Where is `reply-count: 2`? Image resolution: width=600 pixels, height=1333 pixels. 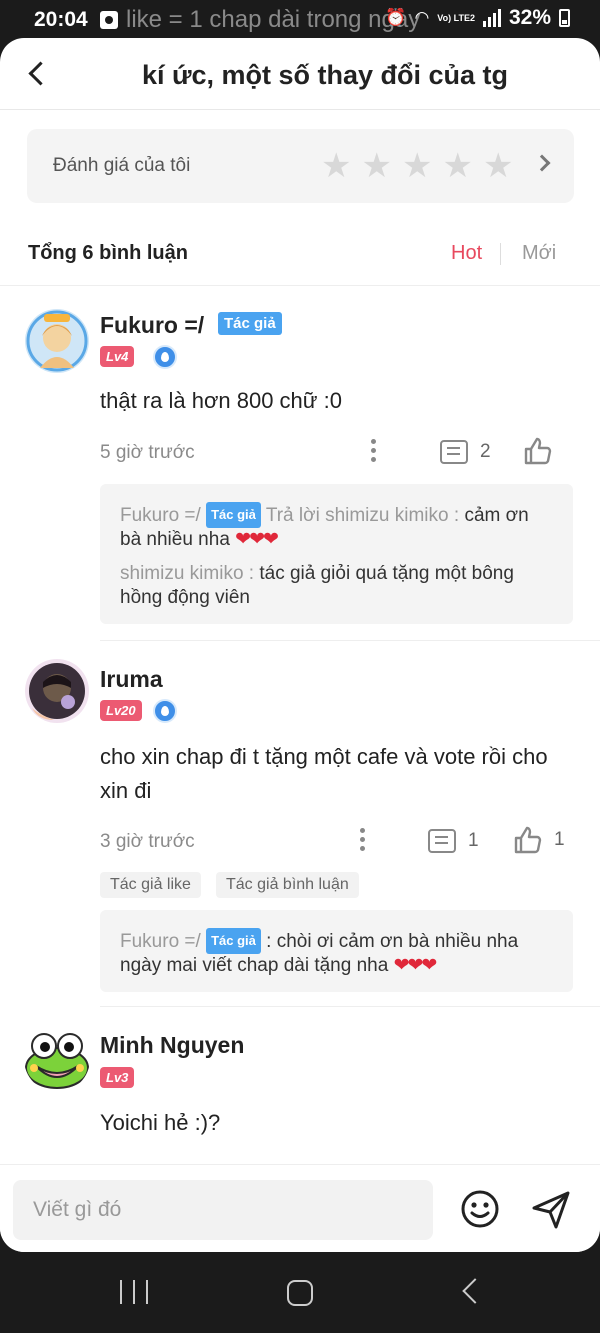
reply-count: 2 is located at coordinates (485, 451).